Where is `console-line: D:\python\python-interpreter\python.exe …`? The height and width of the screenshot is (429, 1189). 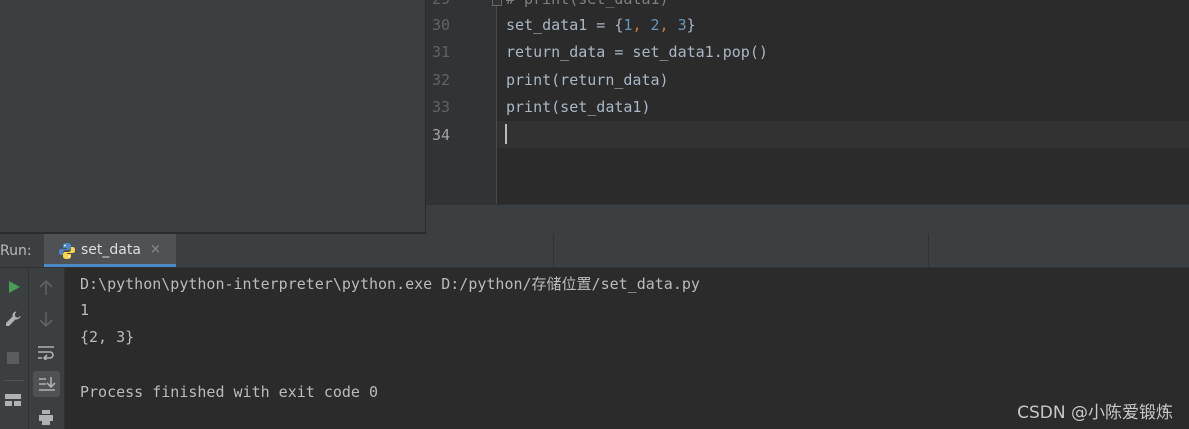 console-line: D:\python\python-interpreter\python.exe … is located at coordinates (390, 283).